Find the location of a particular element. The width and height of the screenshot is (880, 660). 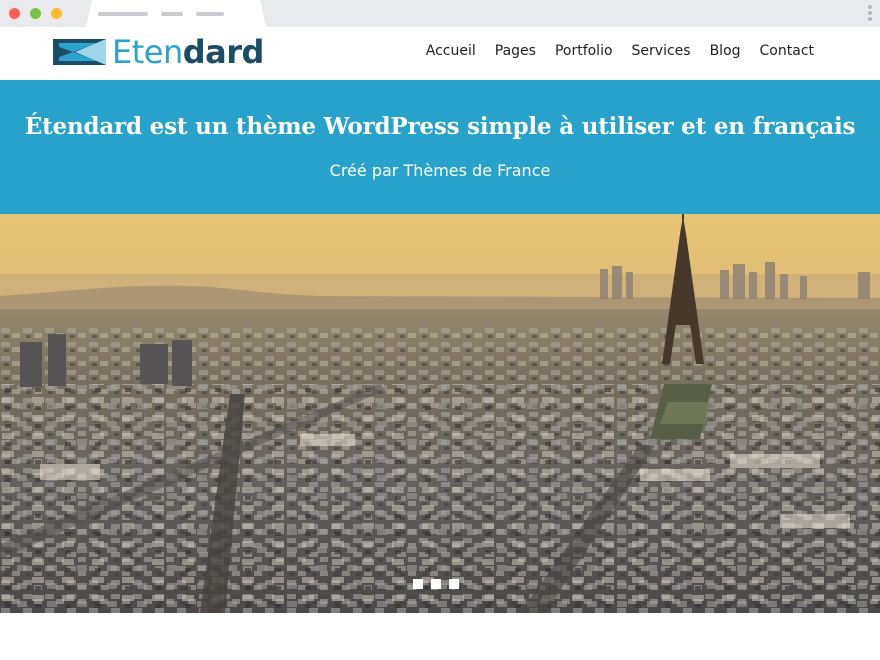

browser-chrome is located at coordinates (440, 13).